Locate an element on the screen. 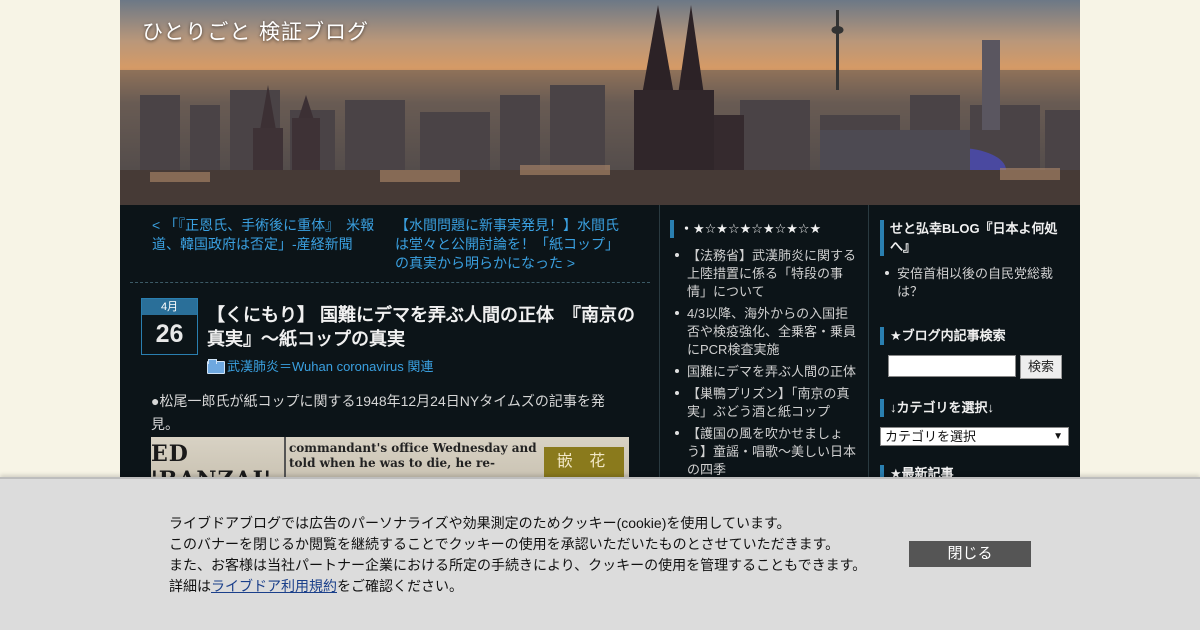 This screenshot has height=630, width=1200. search-input is located at coordinates (952, 366).